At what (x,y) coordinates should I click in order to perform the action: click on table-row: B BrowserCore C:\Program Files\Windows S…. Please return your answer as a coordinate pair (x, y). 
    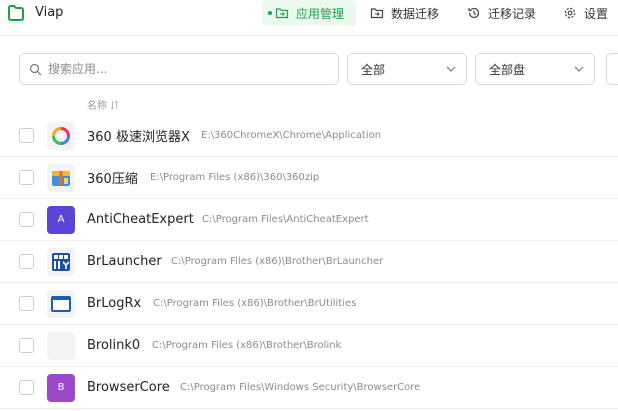
    Looking at the image, I should click on (309, 388).